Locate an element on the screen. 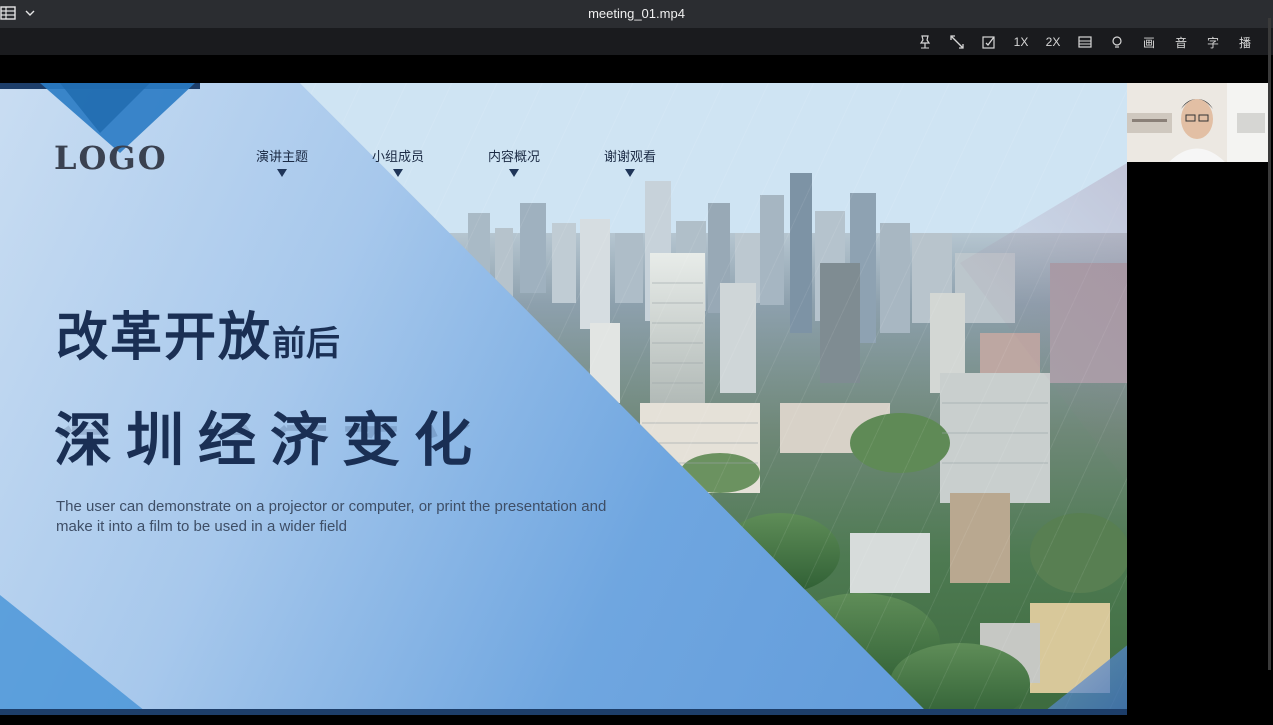 This screenshot has height=725, width=1273. webcam-feed is located at coordinates (1197, 122).